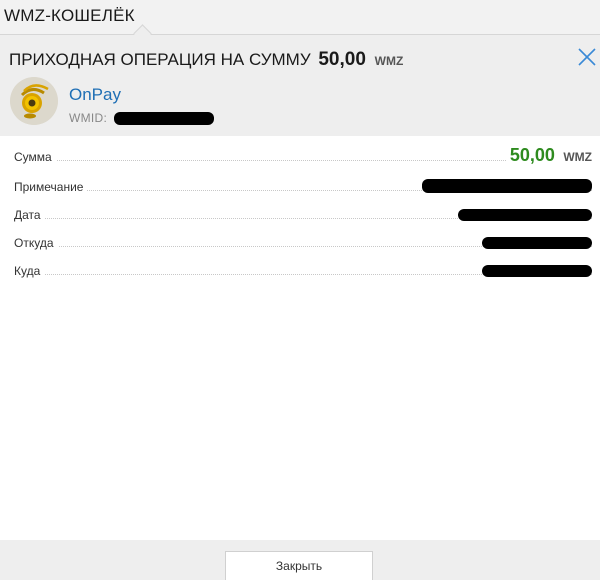  What do you see at coordinates (35, 157) in the screenshot?
I see `sum-label: Сумма` at bounding box center [35, 157].